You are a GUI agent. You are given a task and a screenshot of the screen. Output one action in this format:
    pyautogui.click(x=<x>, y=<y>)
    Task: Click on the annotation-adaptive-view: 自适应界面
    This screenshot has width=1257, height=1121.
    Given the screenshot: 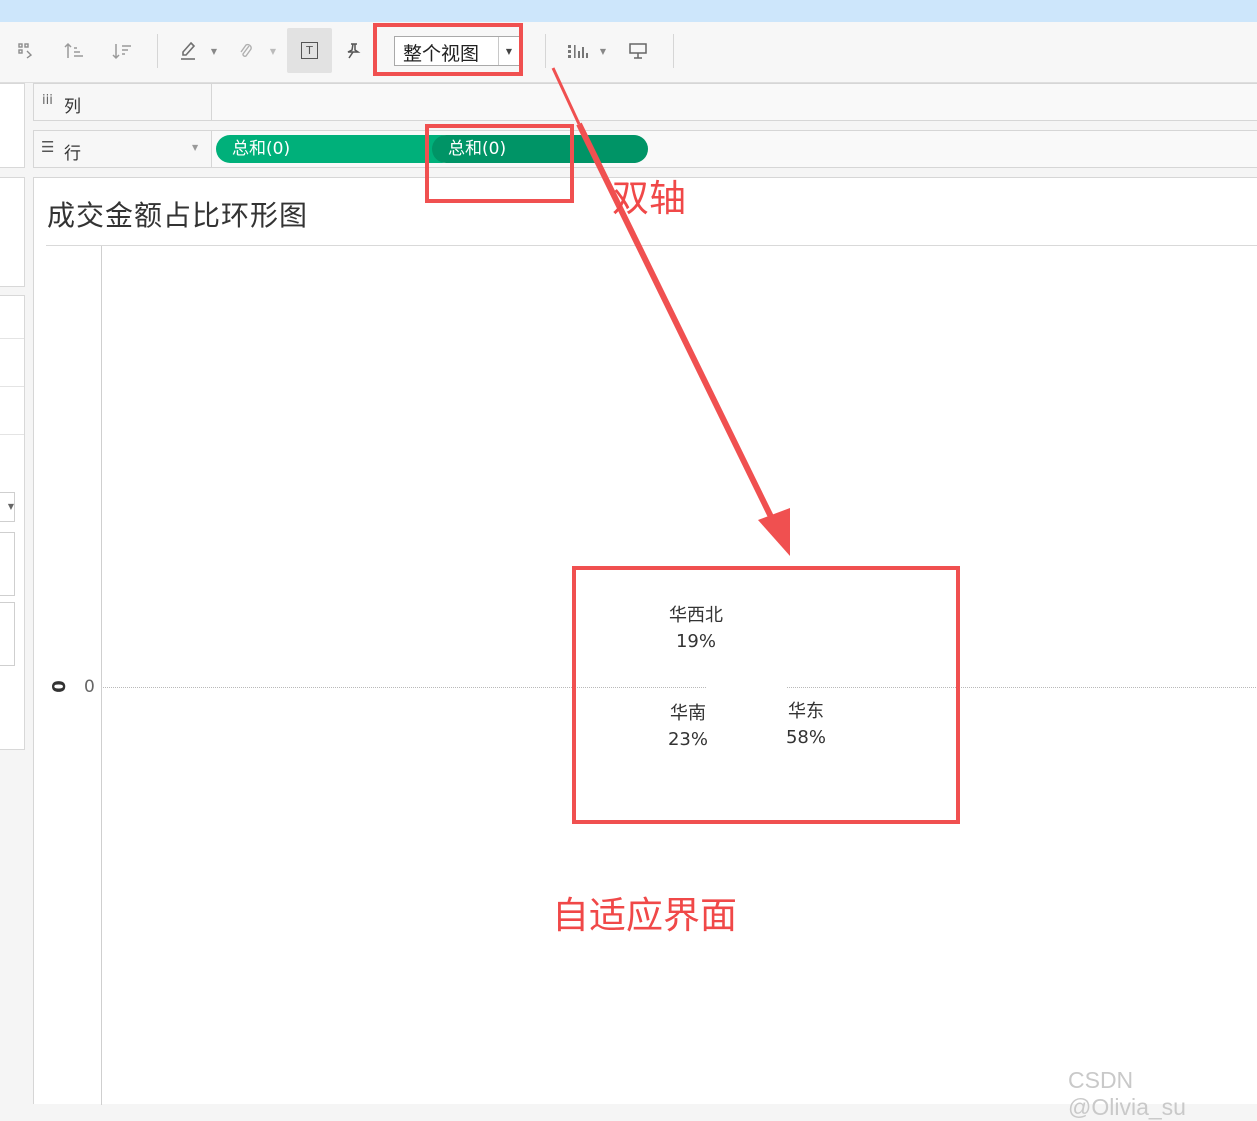 What is the action you would take?
    pyautogui.click(x=644, y=915)
    